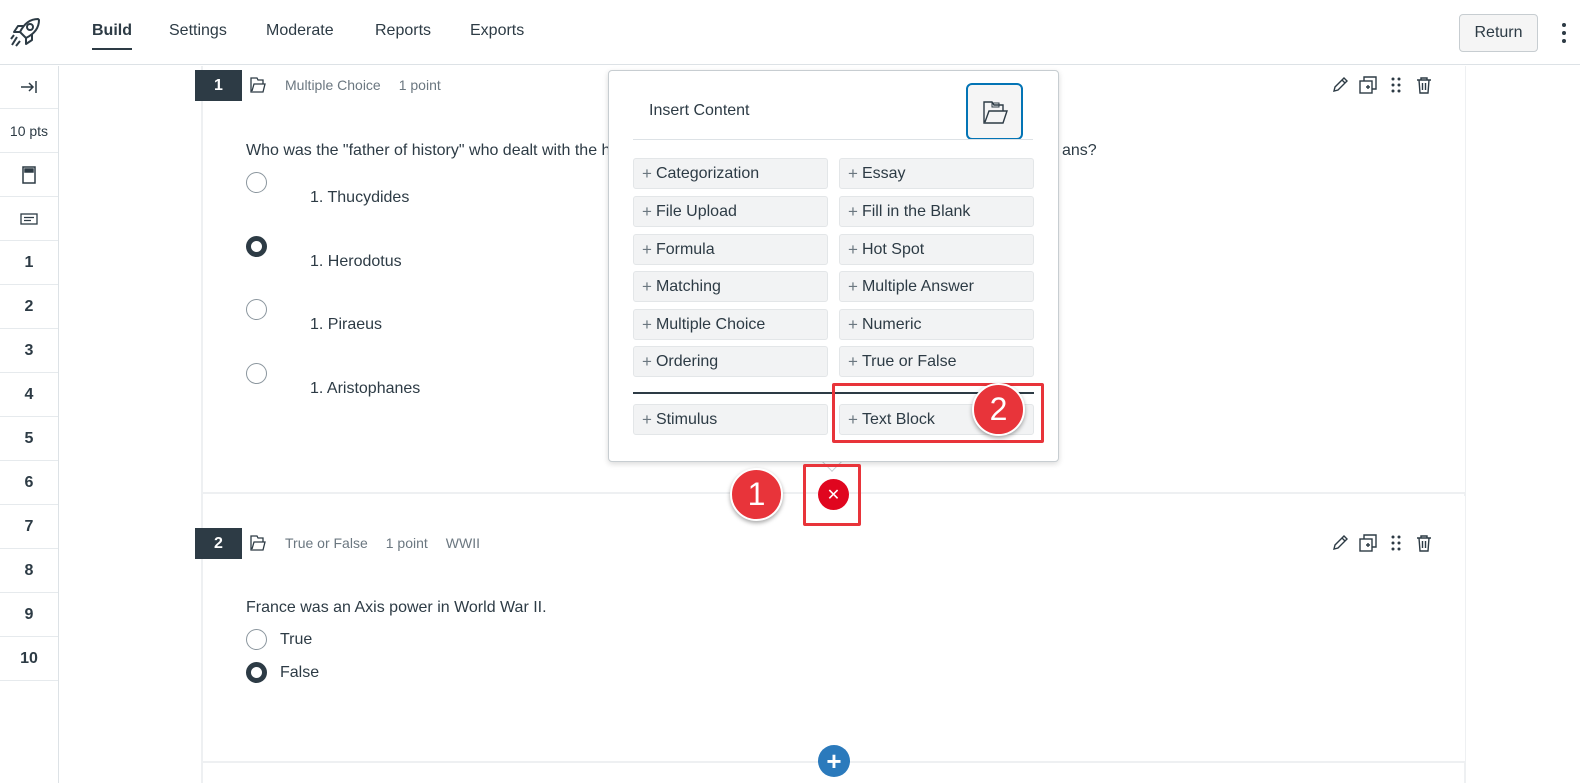  Describe the element at coordinates (497, 31) in the screenshot. I see `tab-exports: Exports` at that location.